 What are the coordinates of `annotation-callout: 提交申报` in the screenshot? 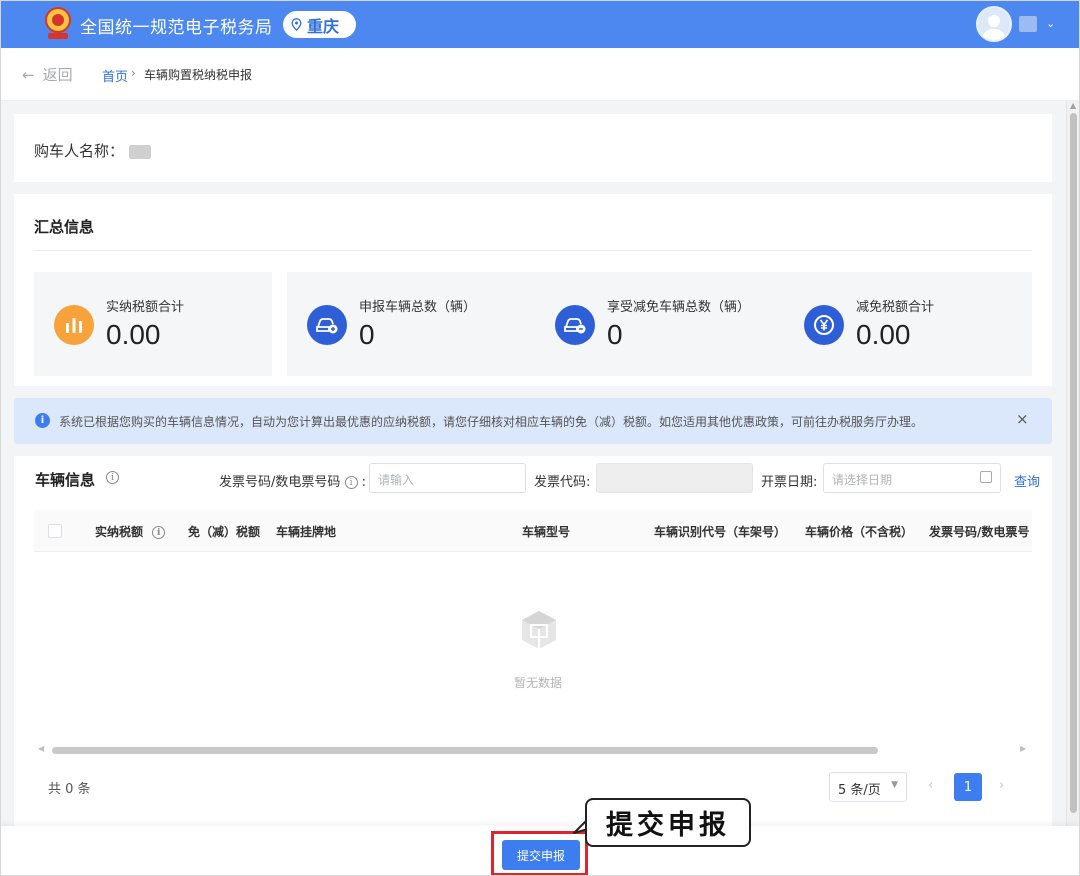 It's located at (668, 822).